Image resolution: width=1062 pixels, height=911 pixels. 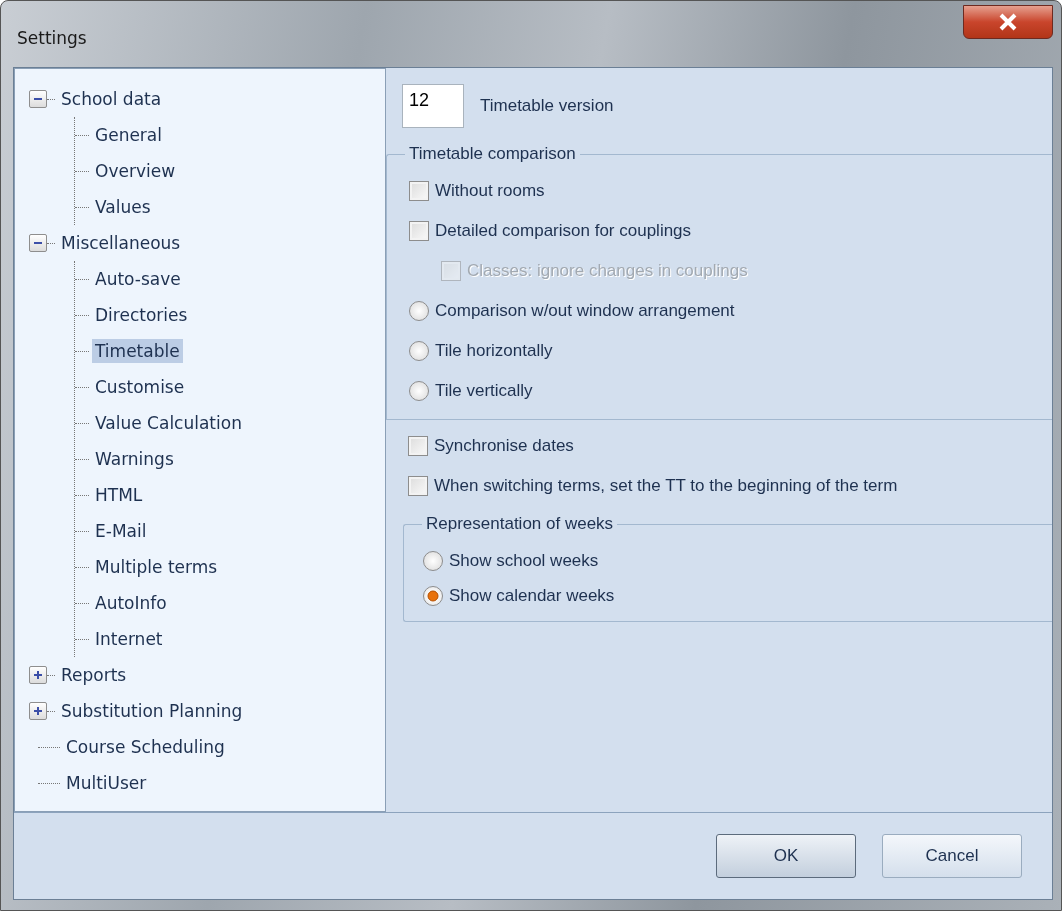 I want to click on tree-item: Customise, so click(x=140, y=387).